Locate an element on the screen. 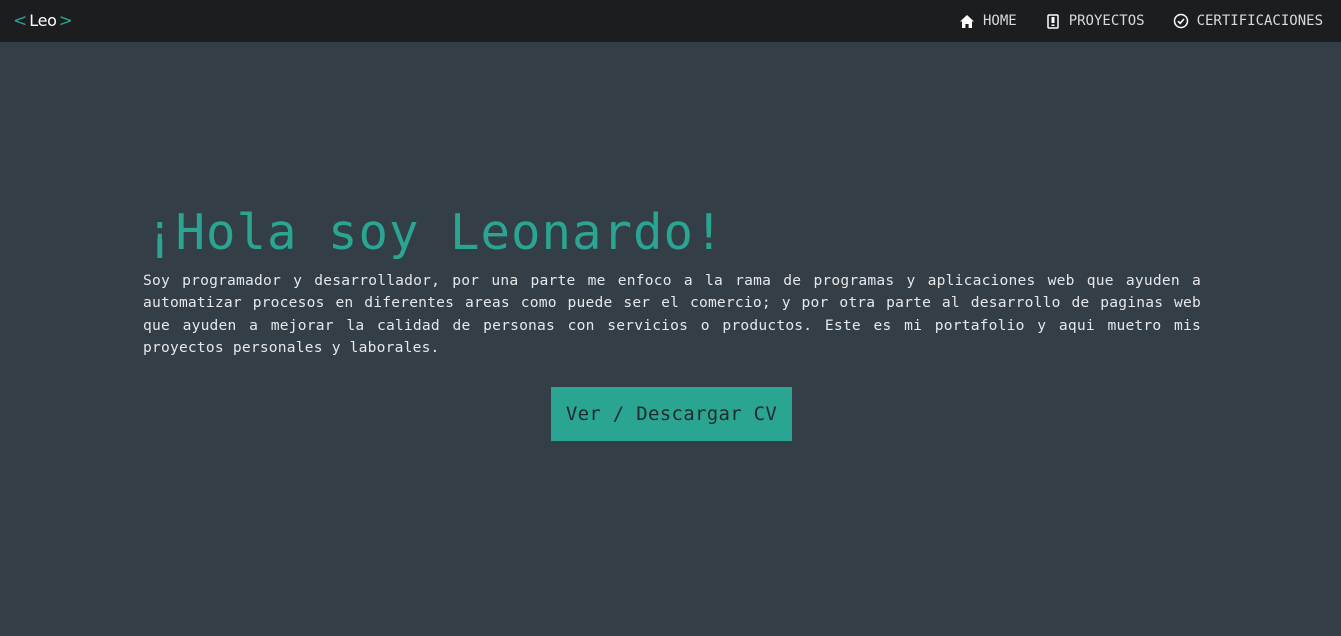  nav-item-certificaciones: CERTIFICACIONES is located at coordinates (1248, 21).